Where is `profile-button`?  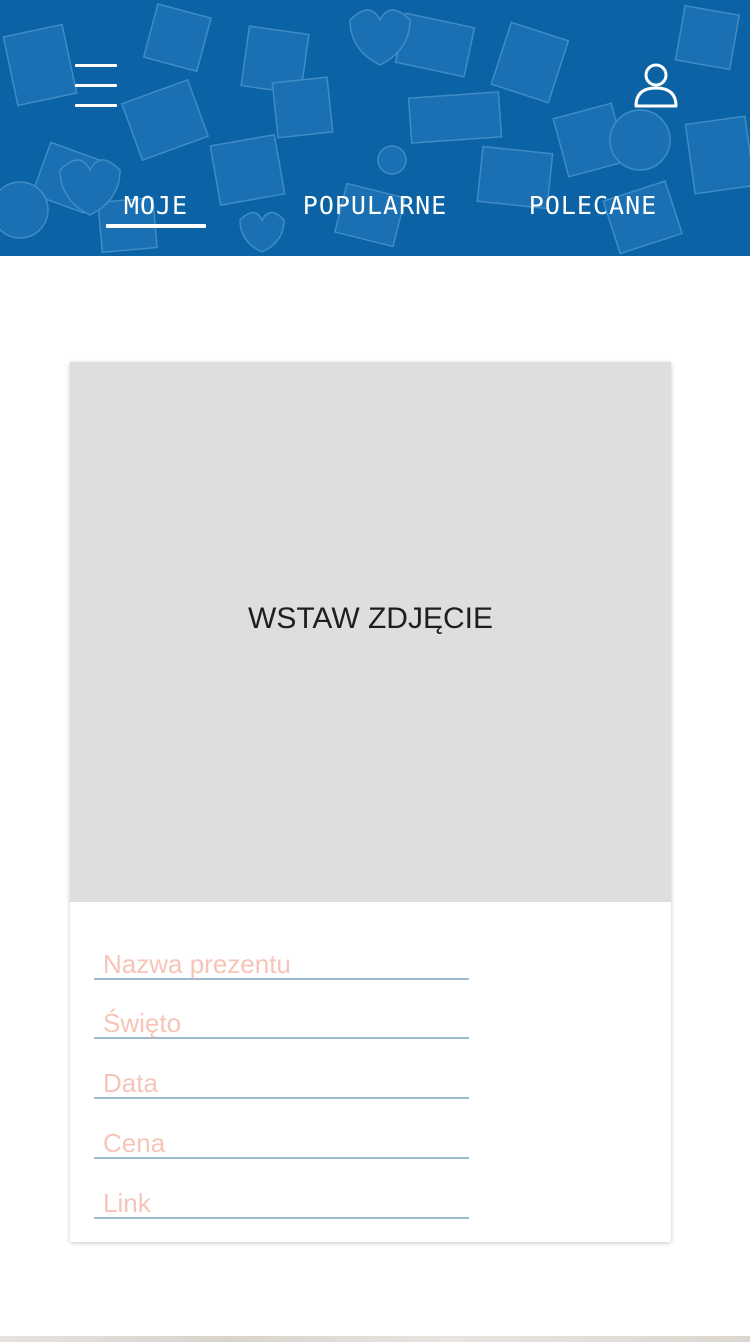 profile-button is located at coordinates (656, 86).